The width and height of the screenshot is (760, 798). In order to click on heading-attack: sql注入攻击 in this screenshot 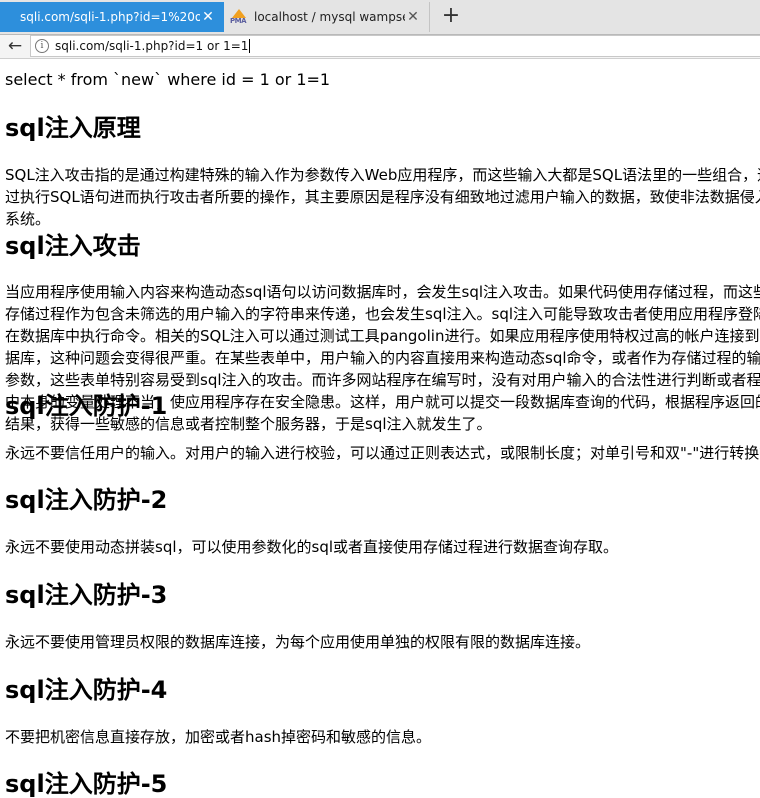, I will do `click(73, 246)`.